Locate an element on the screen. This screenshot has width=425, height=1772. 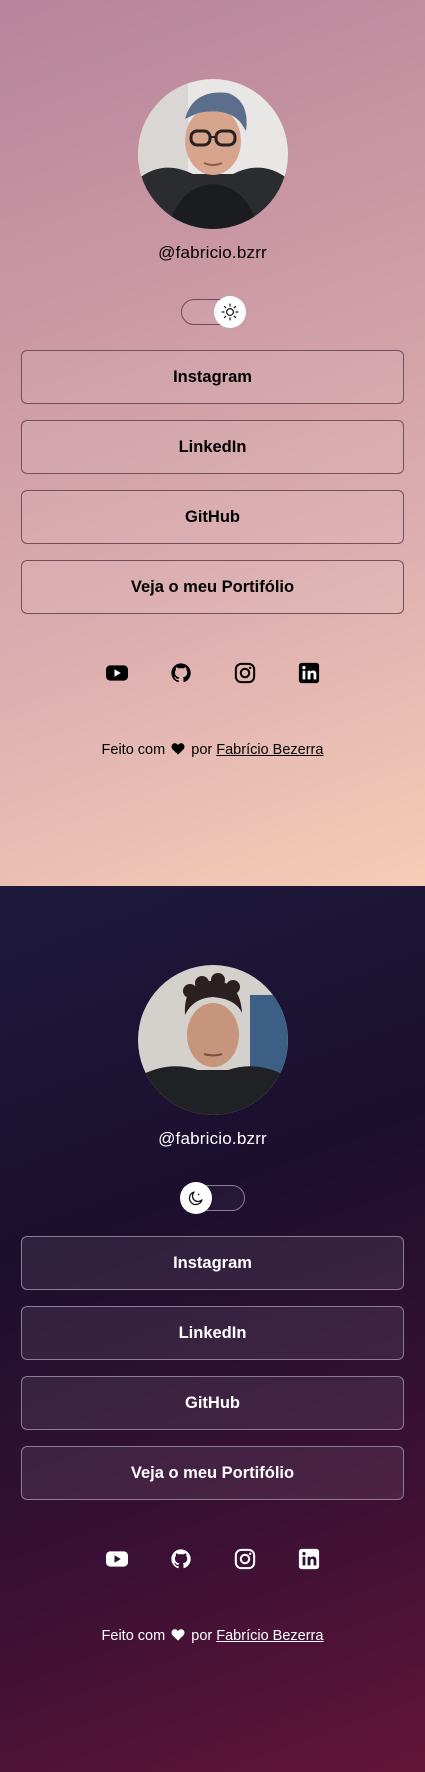
moon-icon is located at coordinates (195, 1198).